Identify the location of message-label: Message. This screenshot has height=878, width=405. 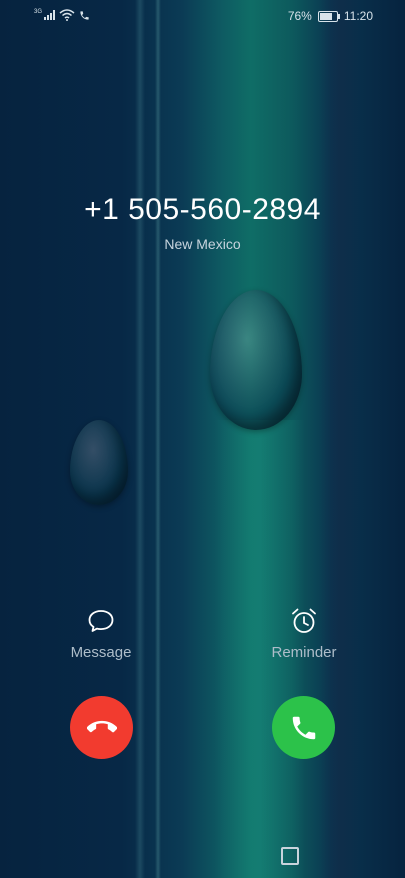
(101, 652).